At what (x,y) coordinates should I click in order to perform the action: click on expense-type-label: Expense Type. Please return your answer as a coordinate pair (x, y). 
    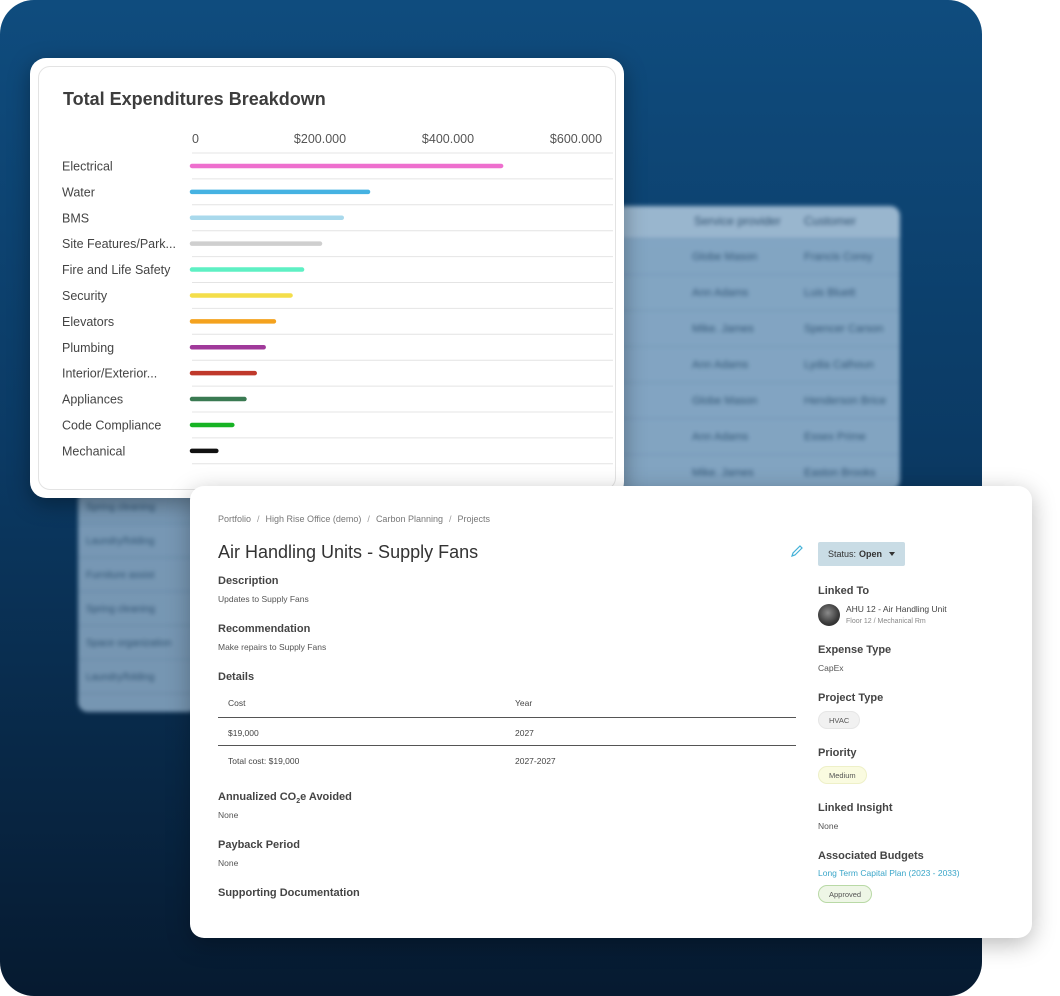
    Looking at the image, I should click on (855, 650).